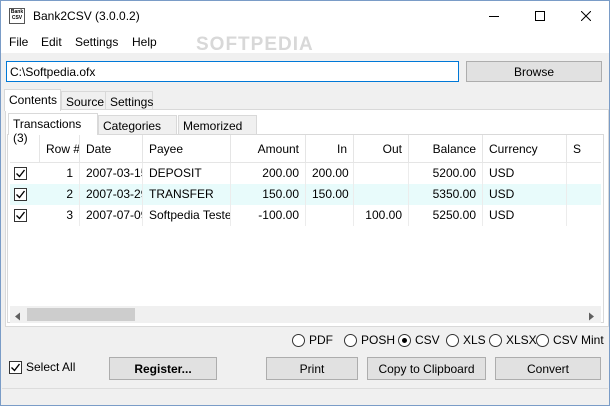  I want to click on cell-payee: TRANSFER, so click(187, 194).